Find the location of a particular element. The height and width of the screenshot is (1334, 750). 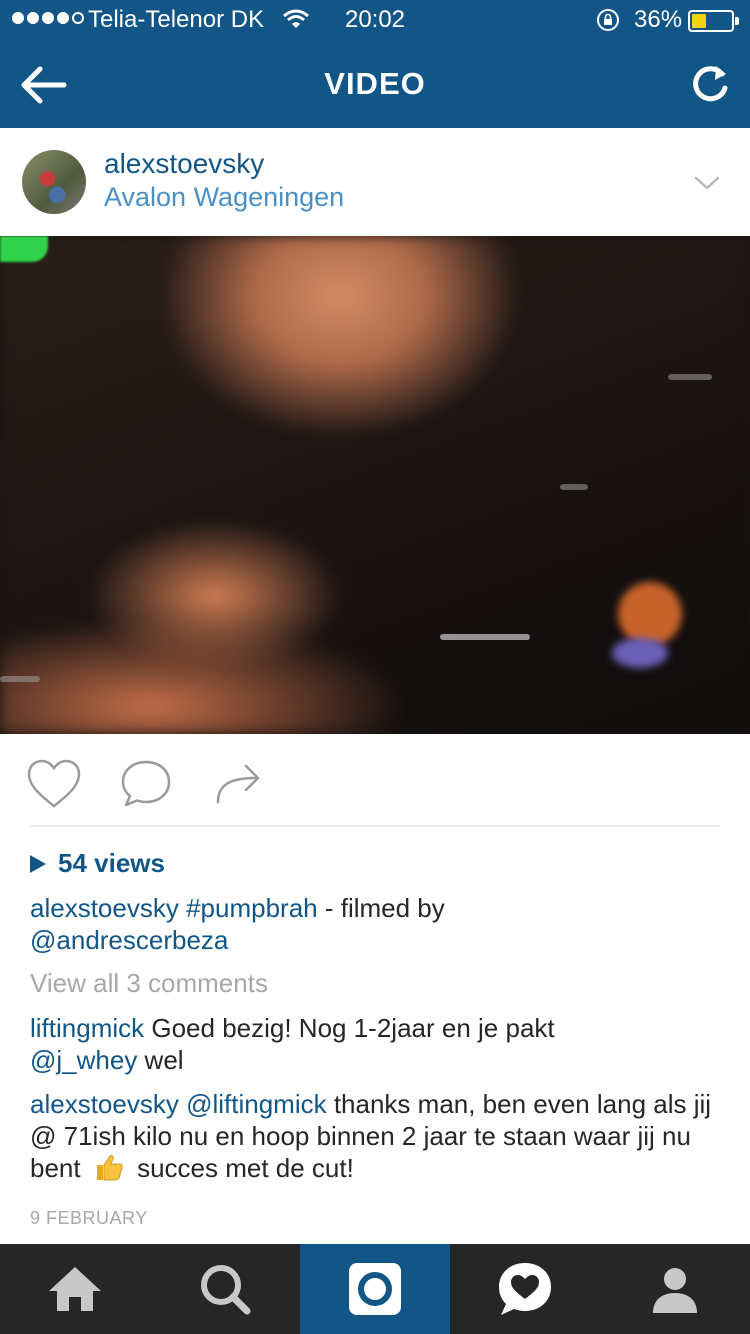

search-icon is located at coordinates (226, 1290).